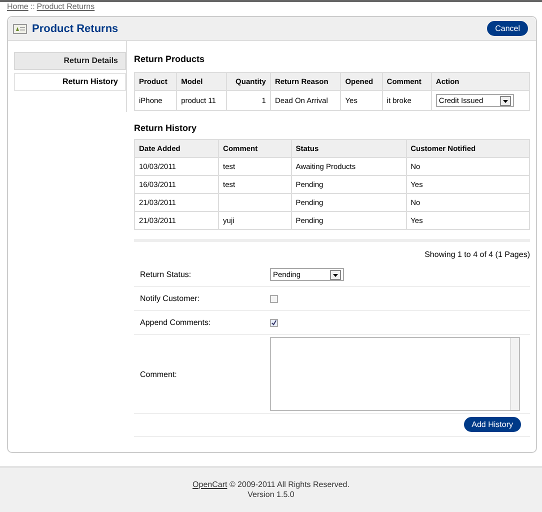  Describe the element at coordinates (210, 484) in the screenshot. I see `footer-link: OpenCart` at that location.